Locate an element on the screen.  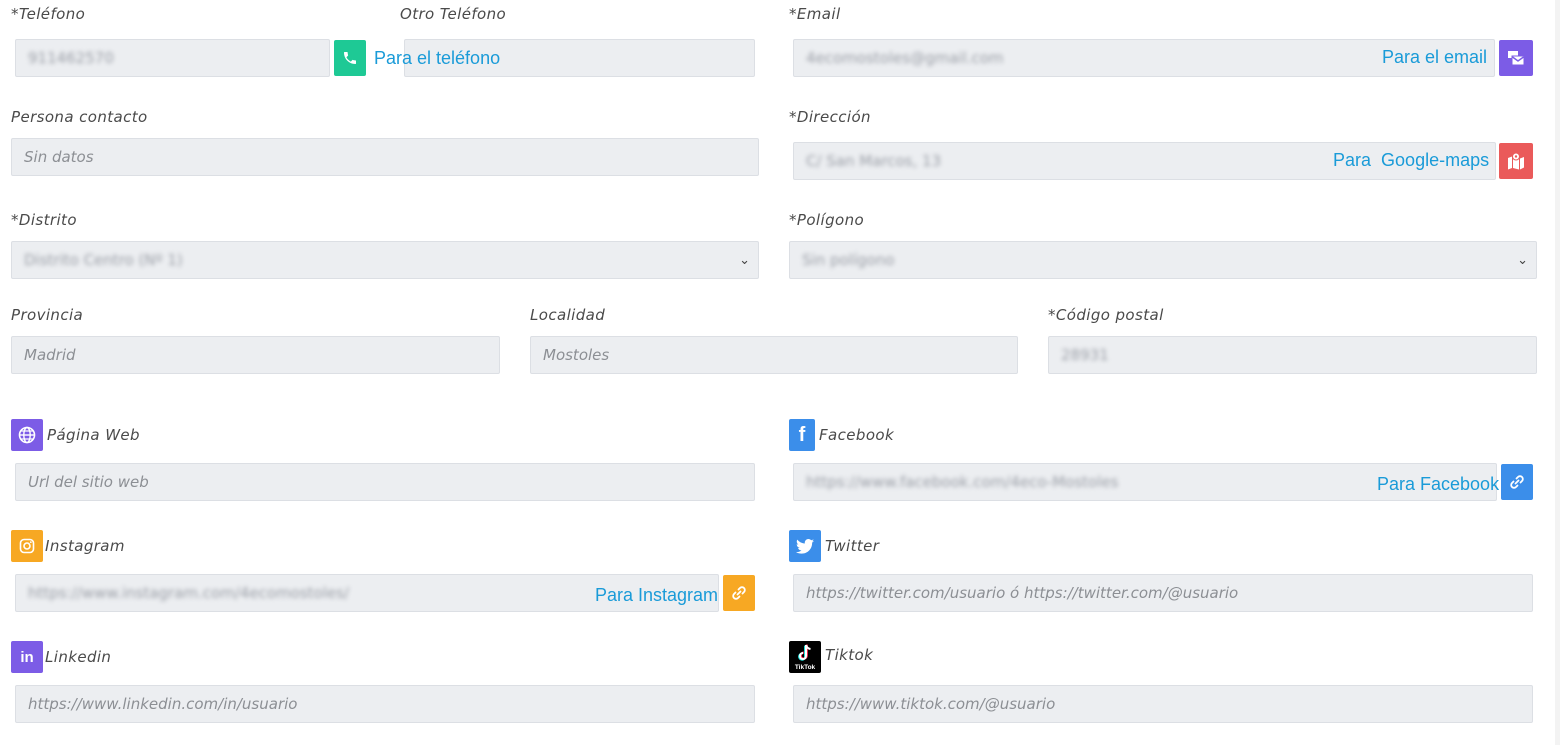
distrito-label: *Distrito is located at coordinates (44, 220).